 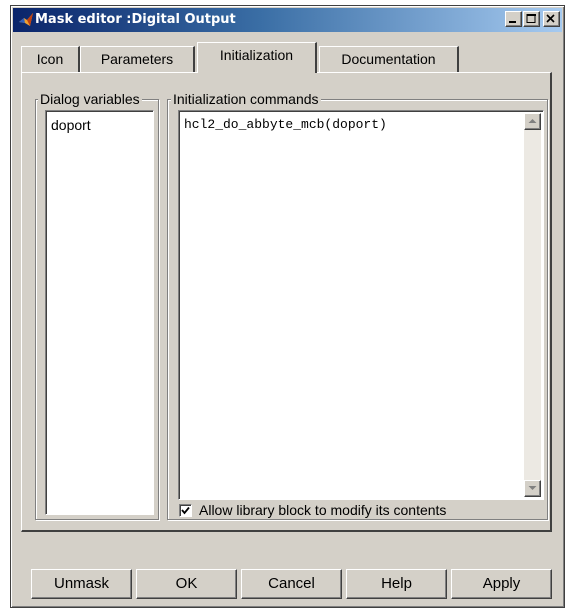 I want to click on scroll-down-button, so click(x=532, y=488).